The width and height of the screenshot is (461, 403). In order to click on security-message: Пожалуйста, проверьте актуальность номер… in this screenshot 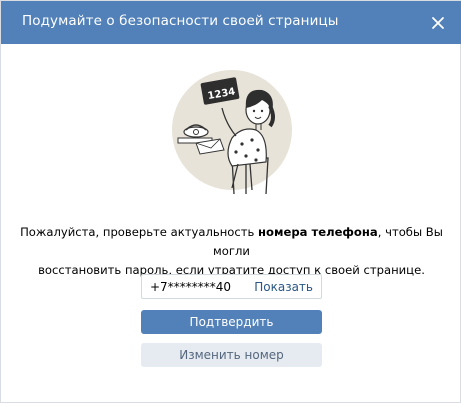, I will do `click(231, 251)`.